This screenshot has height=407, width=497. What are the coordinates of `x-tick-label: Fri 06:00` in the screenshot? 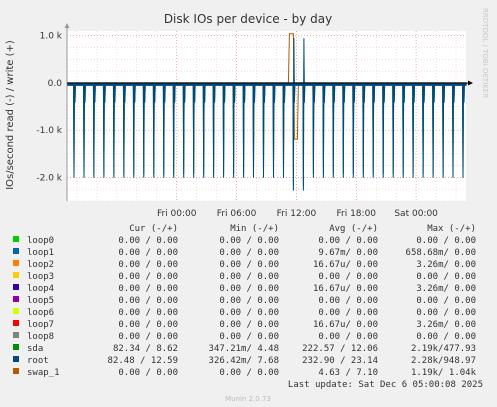 It's located at (237, 214).